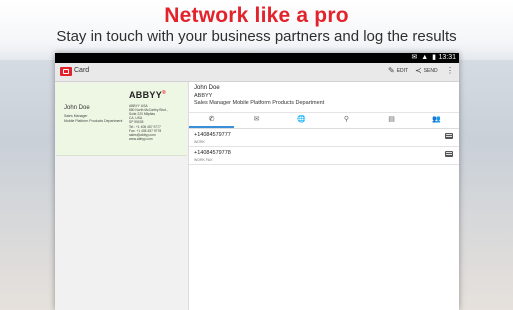 Image resolution: width=513 pixels, height=310 pixels. What do you see at coordinates (82, 70) in the screenshot?
I see `screen-title: Card` at bounding box center [82, 70].